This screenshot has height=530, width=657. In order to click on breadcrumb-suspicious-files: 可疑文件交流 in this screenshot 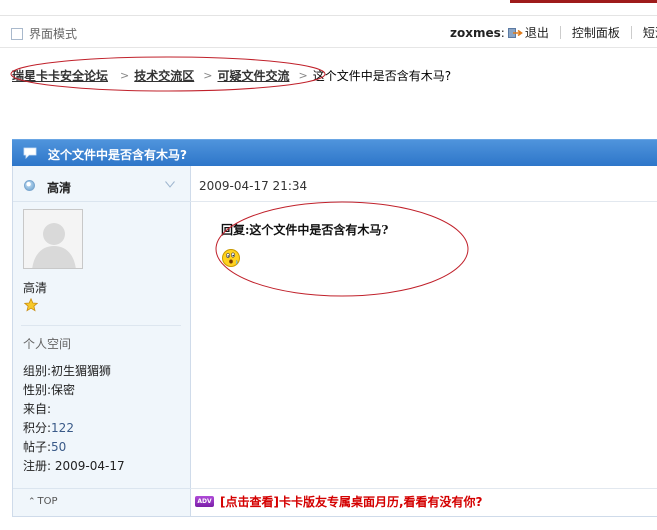, I will do `click(253, 75)`.